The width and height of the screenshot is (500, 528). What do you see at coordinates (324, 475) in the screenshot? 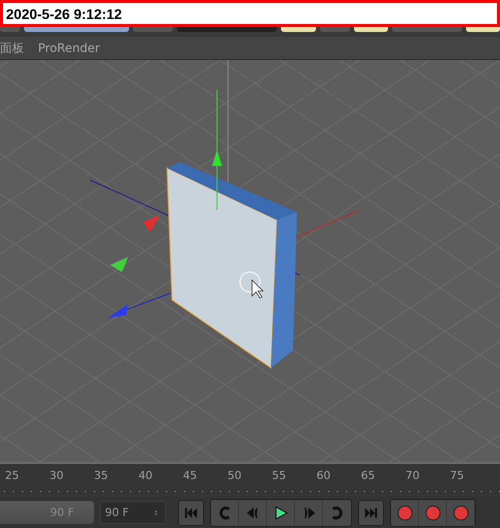
I see `frame-number: 60` at bounding box center [324, 475].